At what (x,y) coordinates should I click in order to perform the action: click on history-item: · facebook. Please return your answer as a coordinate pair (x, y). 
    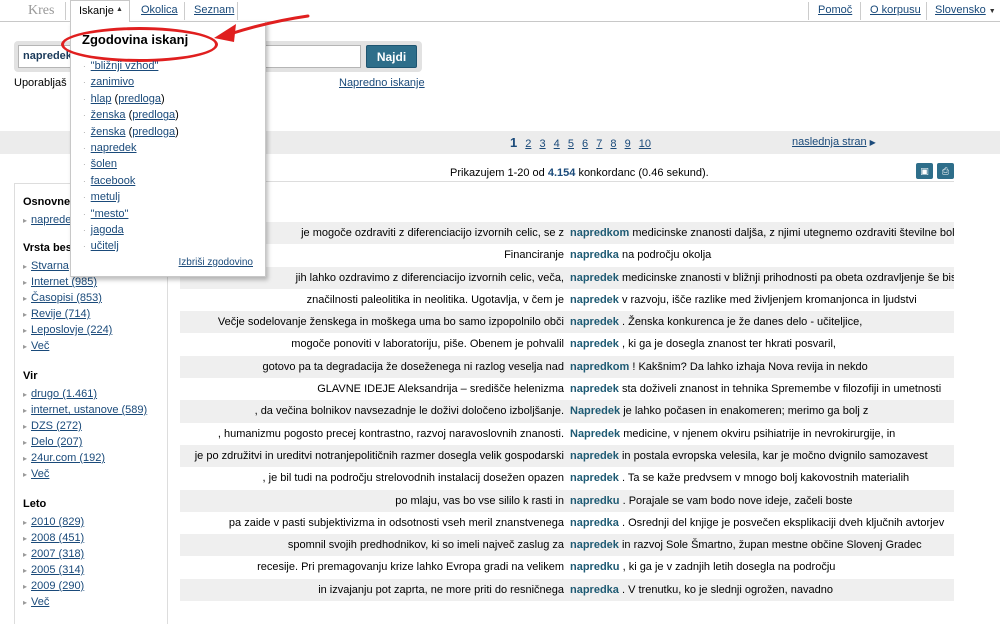
    Looking at the image, I should click on (131, 181).